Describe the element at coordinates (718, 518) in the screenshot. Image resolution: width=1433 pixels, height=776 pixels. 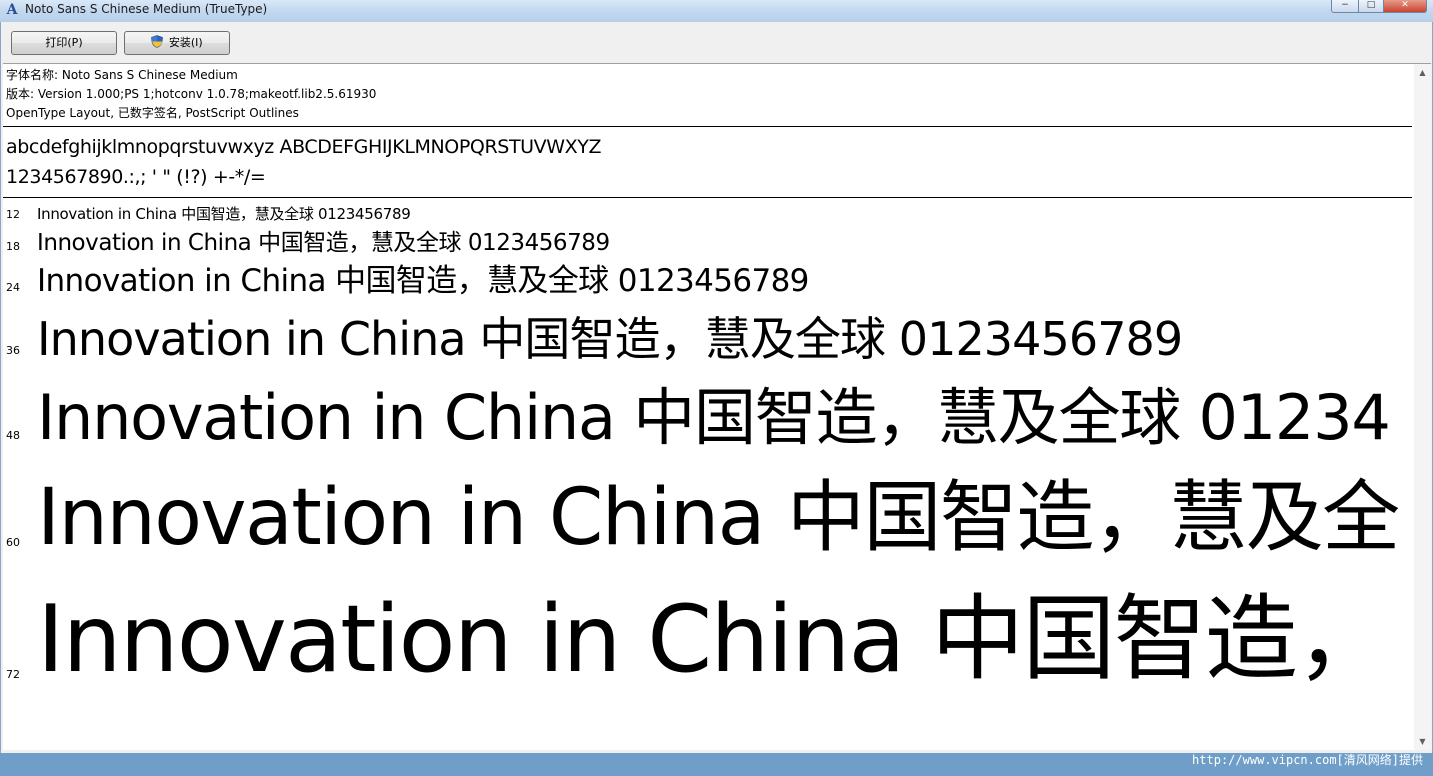
I see `sample-text: Innovation in China 中国智造，慧及全` at that location.